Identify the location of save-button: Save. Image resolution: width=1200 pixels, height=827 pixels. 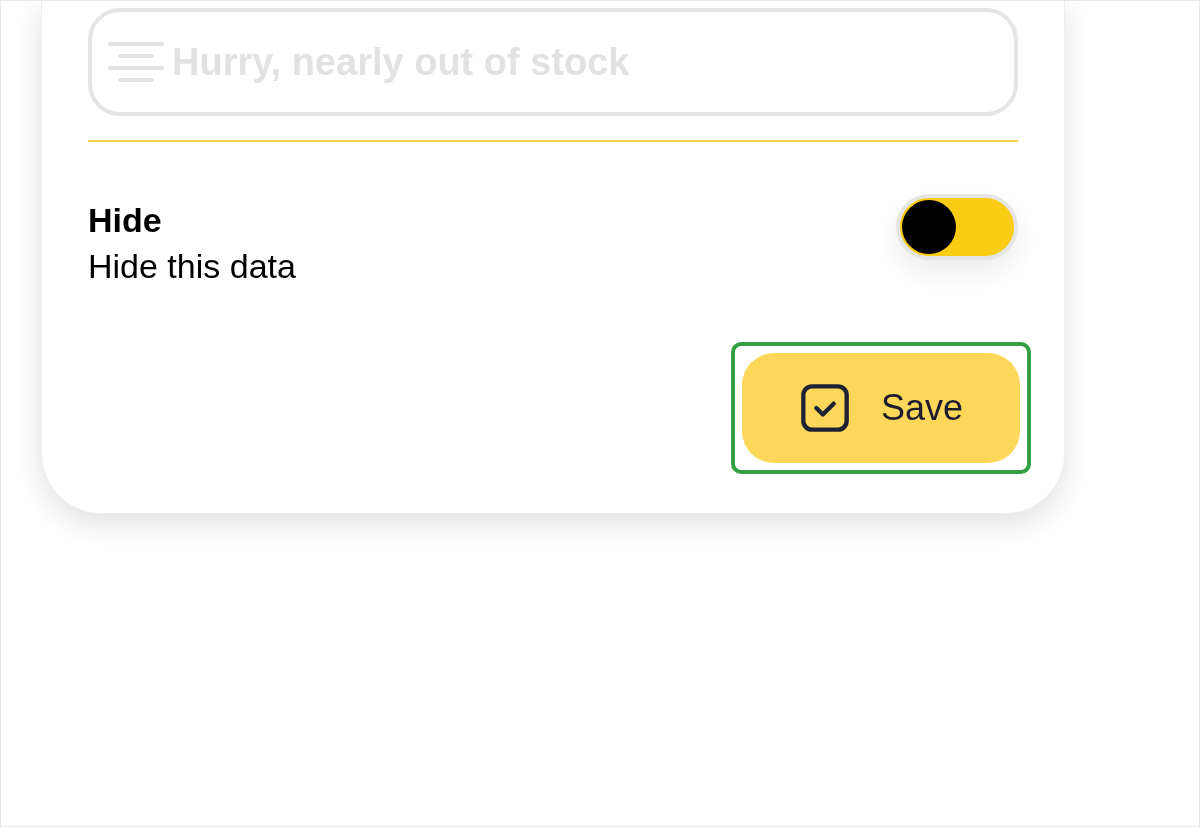
(881, 408).